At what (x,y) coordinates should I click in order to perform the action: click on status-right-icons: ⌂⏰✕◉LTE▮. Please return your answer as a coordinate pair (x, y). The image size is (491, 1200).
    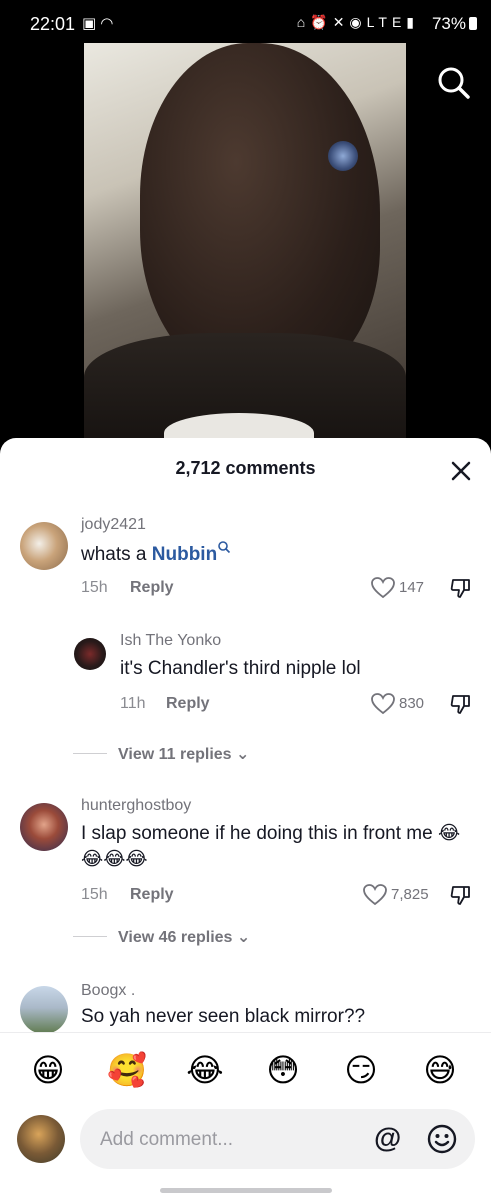
    Looking at the image, I should click on (358, 22).